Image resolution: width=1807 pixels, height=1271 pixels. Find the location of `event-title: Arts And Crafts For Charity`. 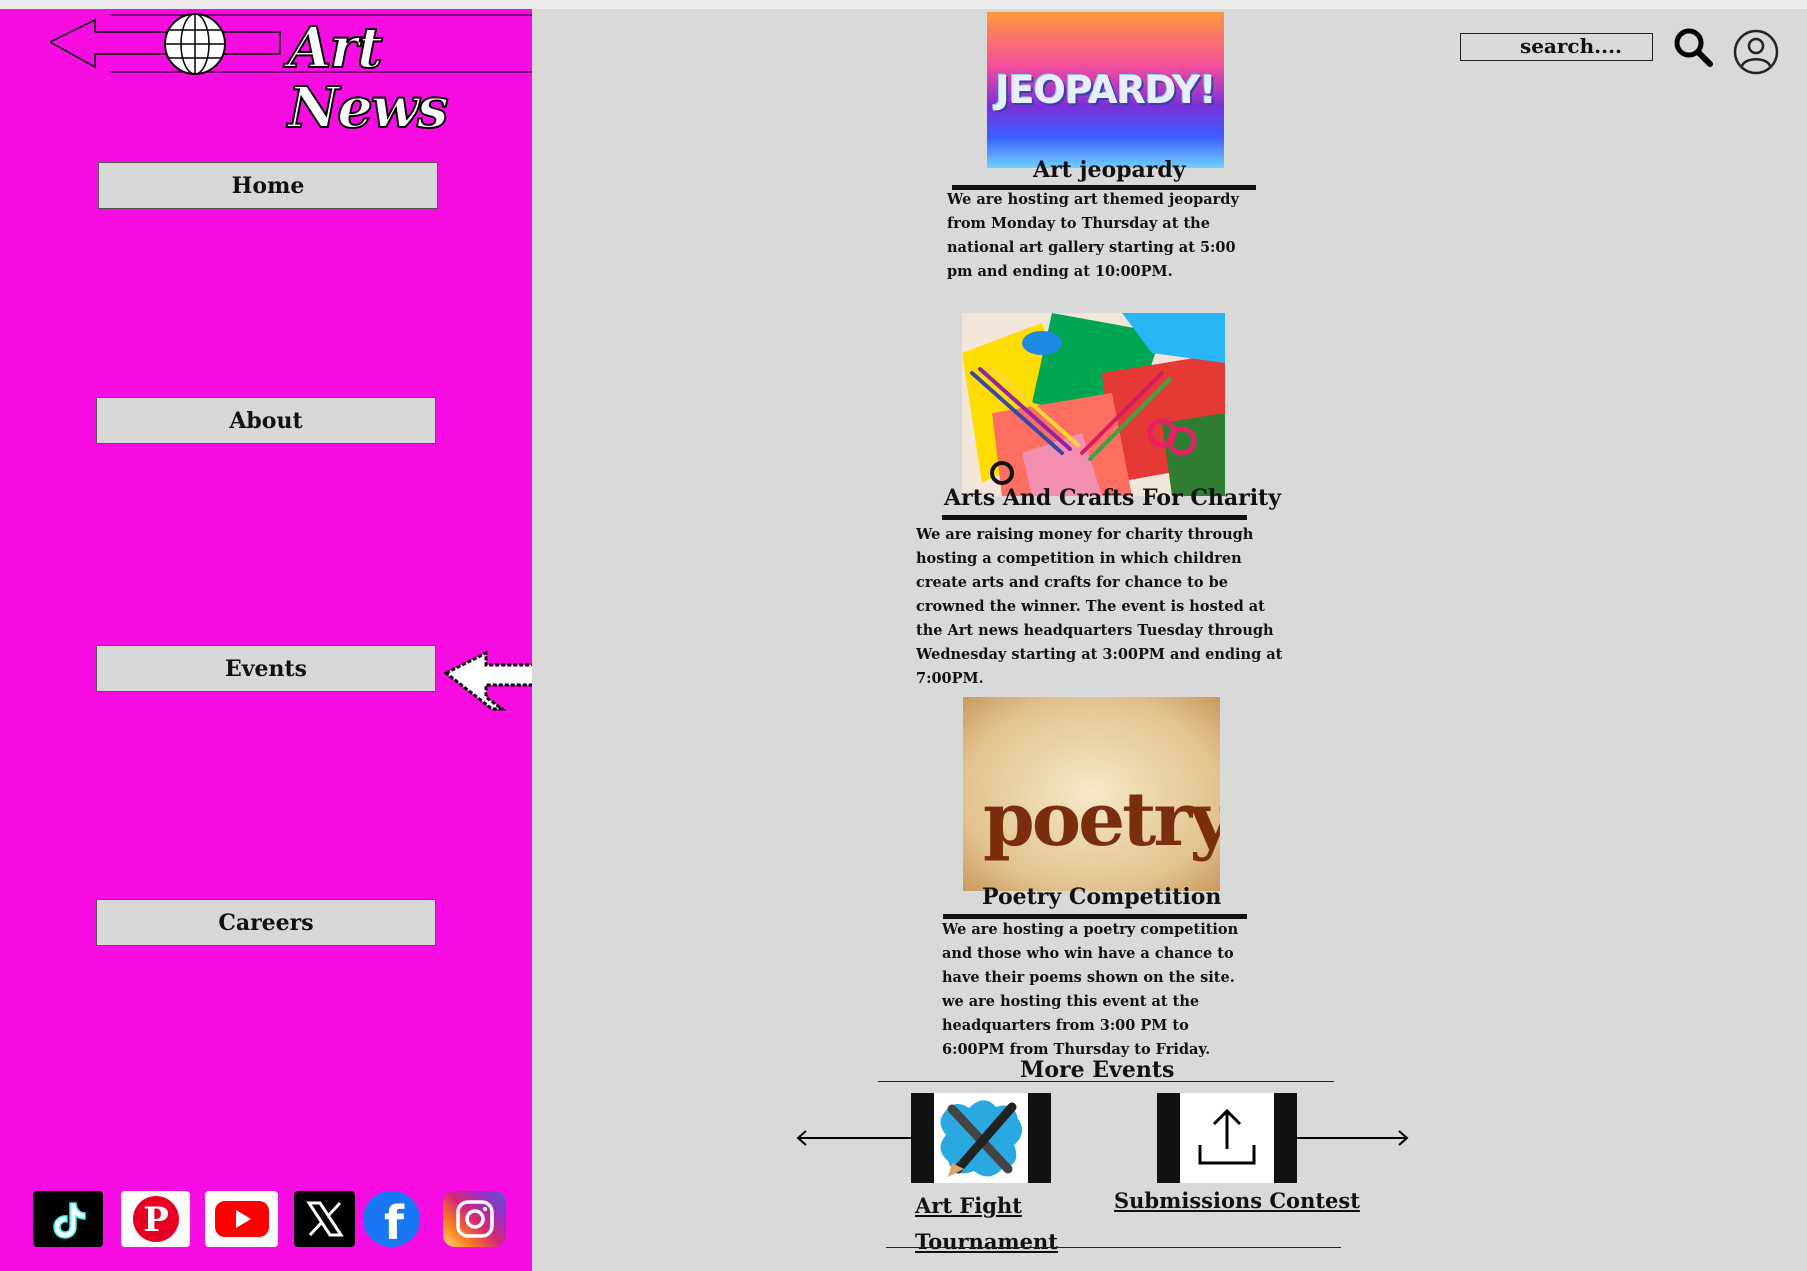

event-title: Arts And Crafts For Charity is located at coordinates (1112, 498).